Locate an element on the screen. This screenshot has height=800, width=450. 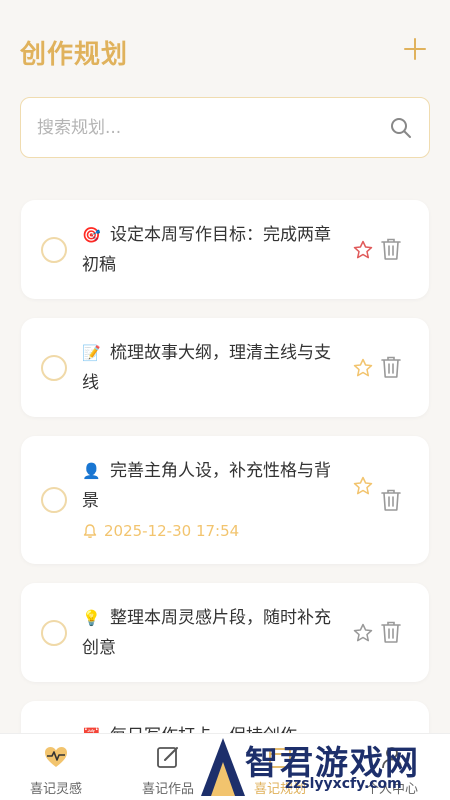
task-title: 整理本周灵感片段，随时补充创意 is located at coordinates (206, 633).